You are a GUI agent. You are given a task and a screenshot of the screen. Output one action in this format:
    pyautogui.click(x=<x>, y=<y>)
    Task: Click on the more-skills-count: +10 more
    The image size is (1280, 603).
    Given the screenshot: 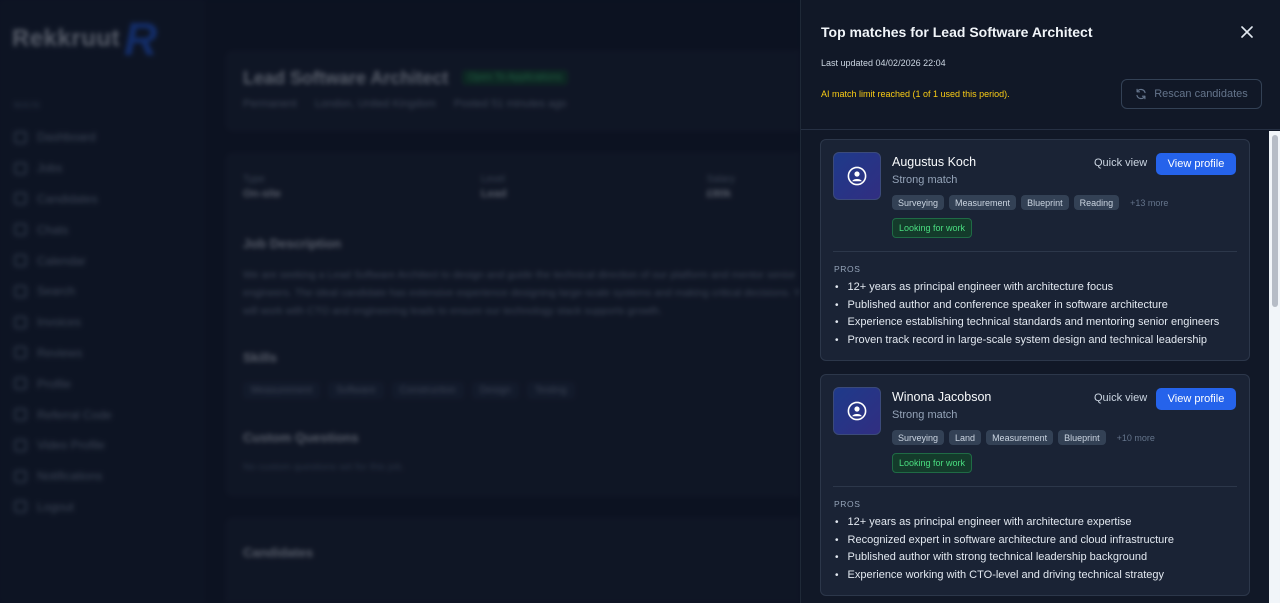 What is the action you would take?
    pyautogui.click(x=1135, y=437)
    